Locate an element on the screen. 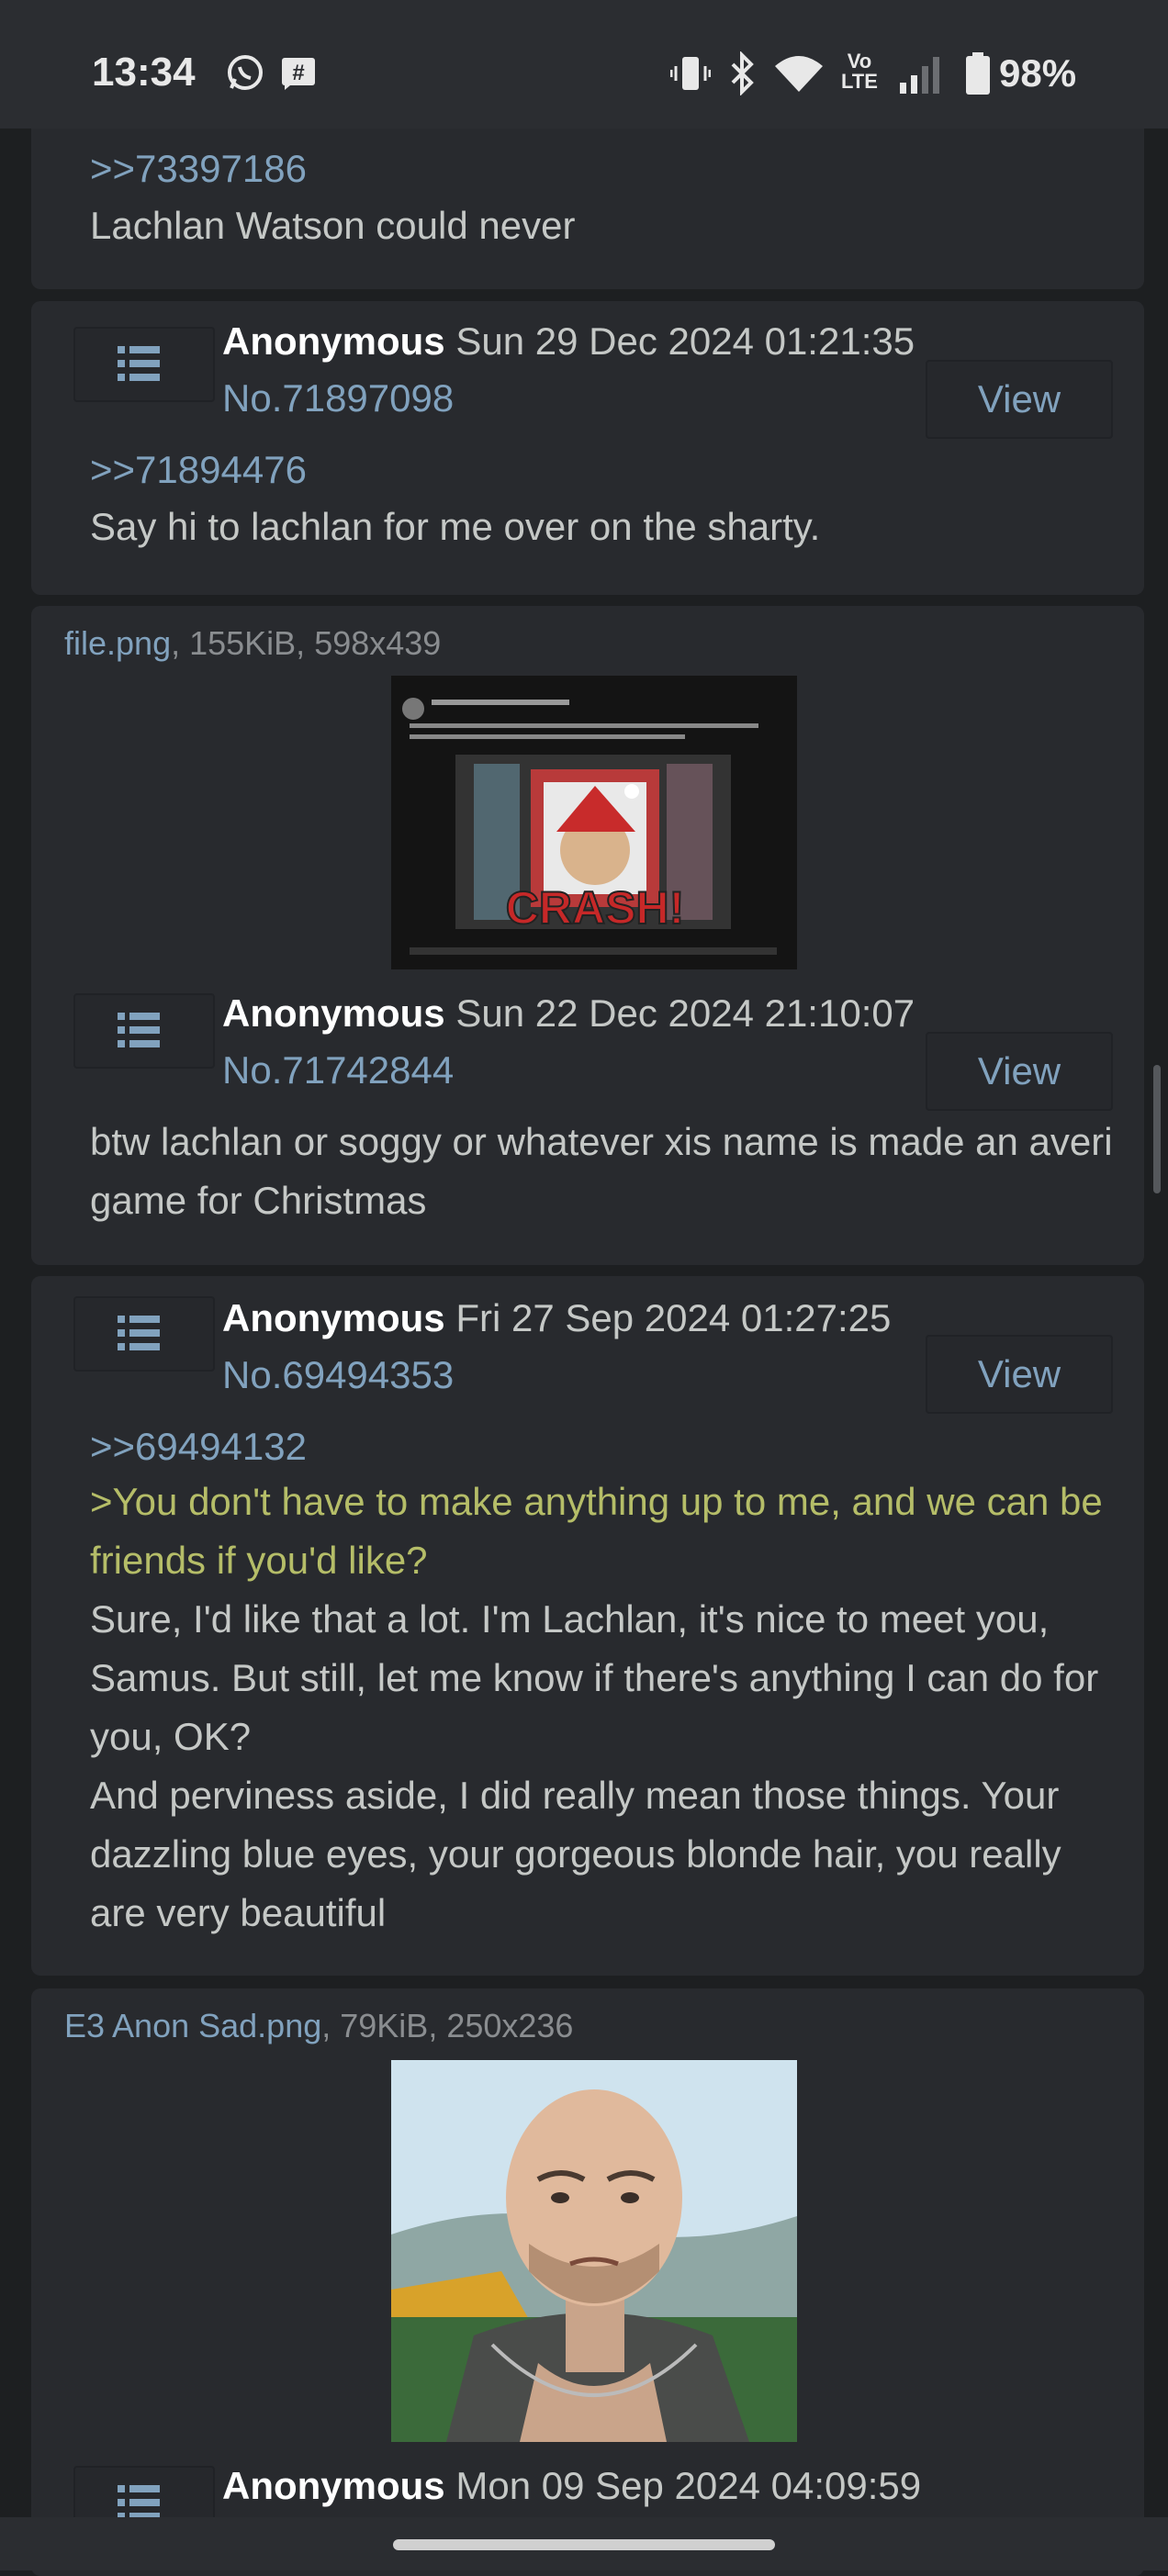 The image size is (1168, 2576). thumbnail-caption: CRASH! is located at coordinates (595, 908).